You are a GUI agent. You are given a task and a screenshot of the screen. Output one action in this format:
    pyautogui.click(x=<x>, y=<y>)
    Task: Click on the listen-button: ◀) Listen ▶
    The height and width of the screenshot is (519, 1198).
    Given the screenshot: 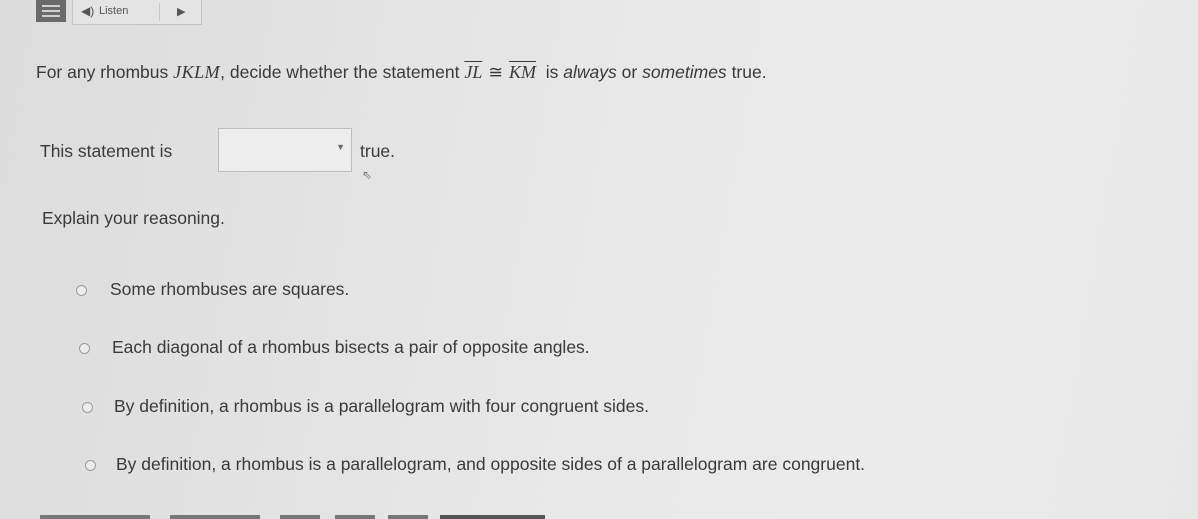 What is the action you would take?
    pyautogui.click(x=137, y=12)
    